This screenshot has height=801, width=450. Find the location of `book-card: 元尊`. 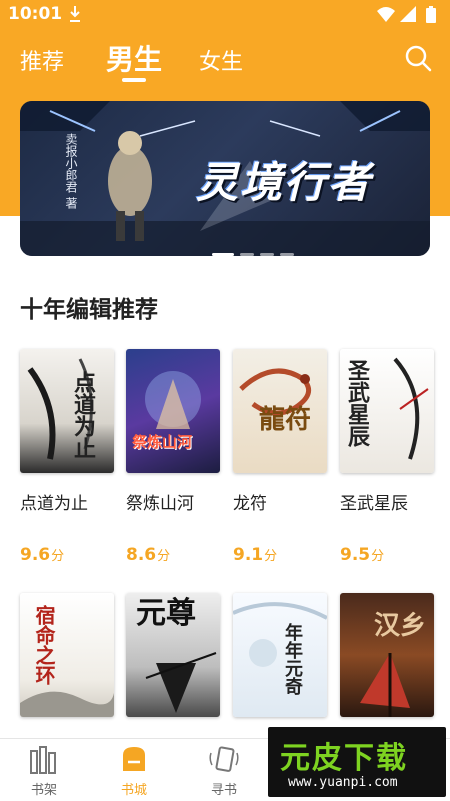

book-card: 元尊 is located at coordinates (173, 655).